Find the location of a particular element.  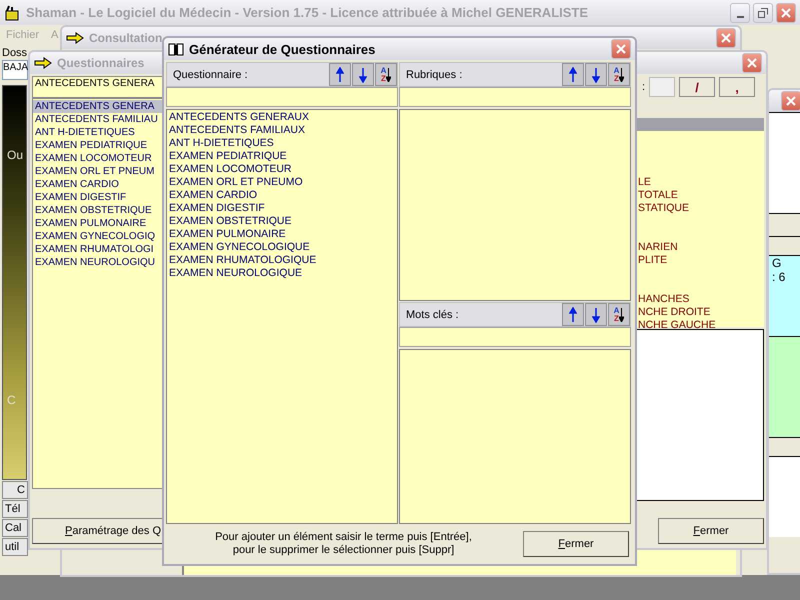

list-item: ANTECEDENTS FAMILIAUX is located at coordinates (282, 130).